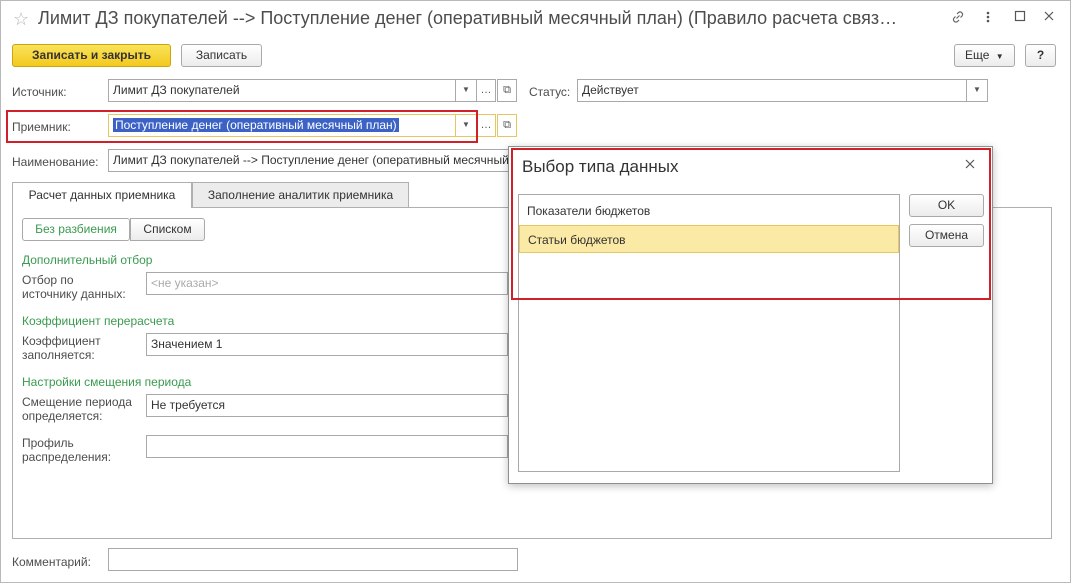  I want to click on maximize-icon, so click(1020, 17).